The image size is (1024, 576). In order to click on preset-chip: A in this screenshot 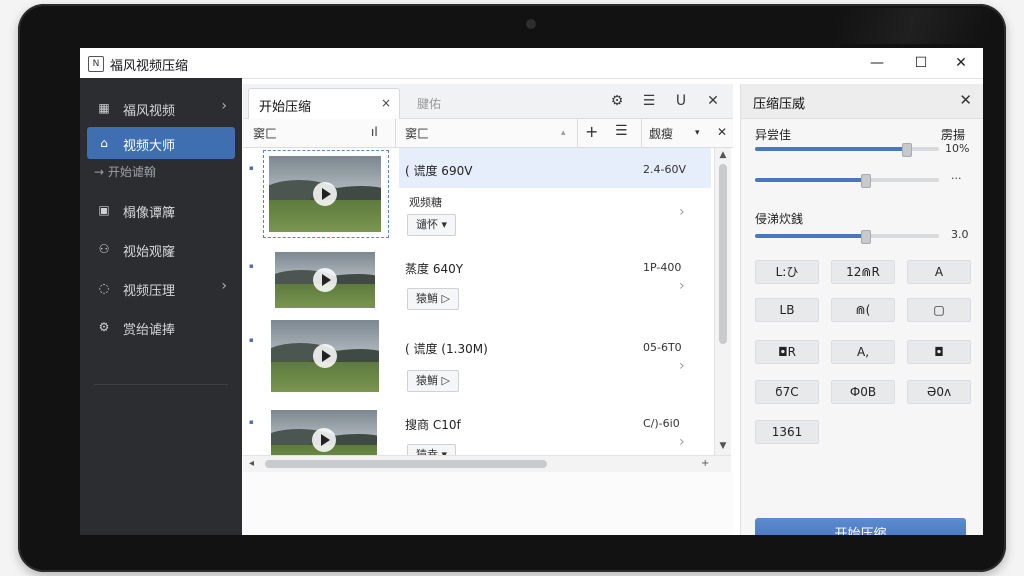, I will do `click(939, 272)`.